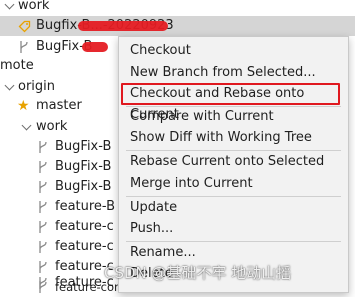 Image resolution: width=355 pixels, height=297 pixels. I want to click on watermark: CSDN @基础不牢 地动山摇, so click(198, 273).